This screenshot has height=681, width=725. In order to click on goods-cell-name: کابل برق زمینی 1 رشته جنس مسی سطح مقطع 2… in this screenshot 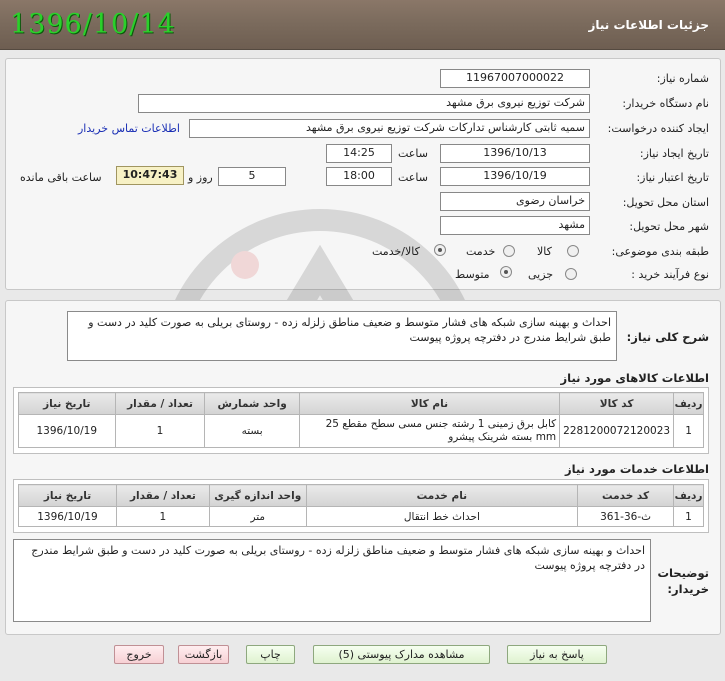, I will do `click(429, 431)`.